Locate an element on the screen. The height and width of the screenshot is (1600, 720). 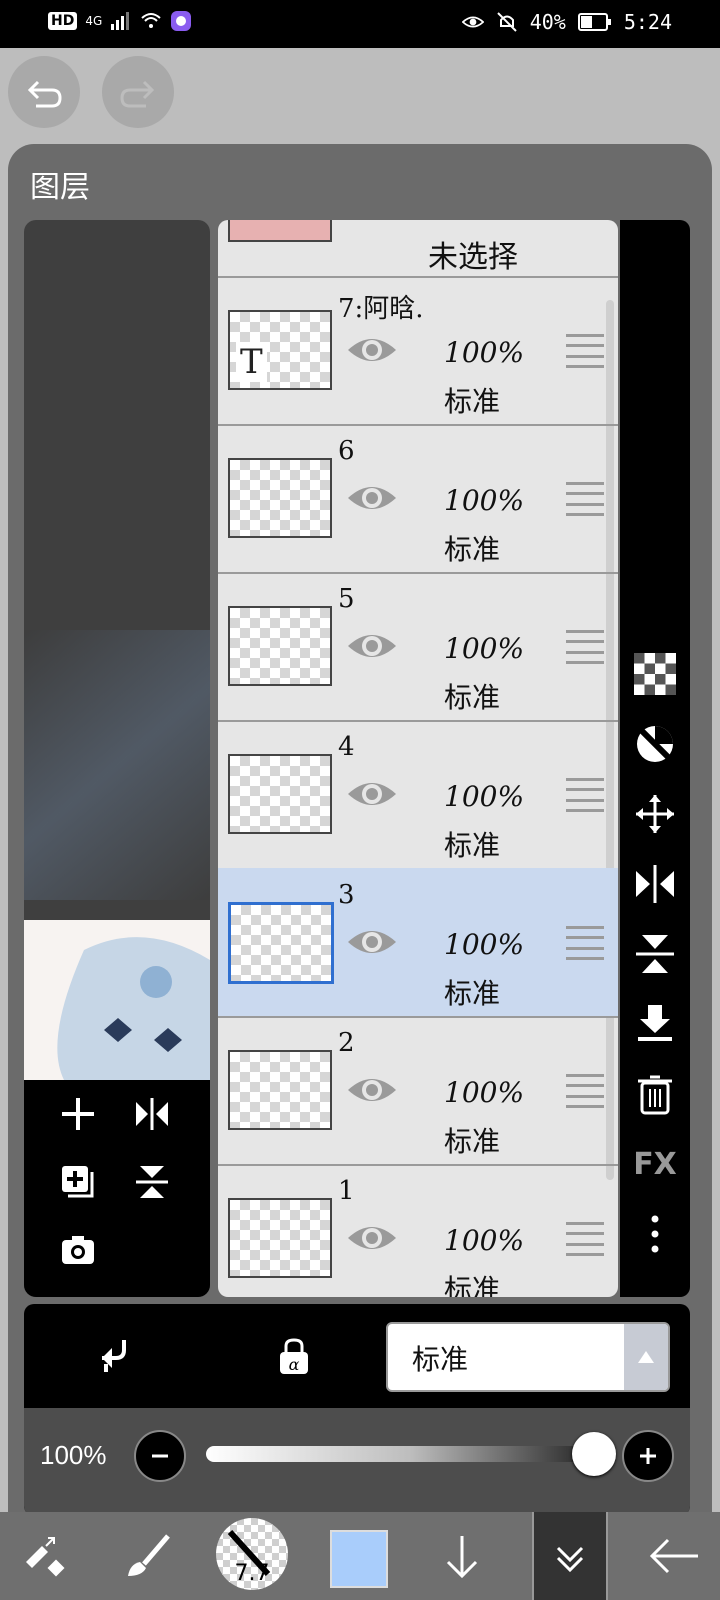
fx-button: FX is located at coordinates (655, 1164).